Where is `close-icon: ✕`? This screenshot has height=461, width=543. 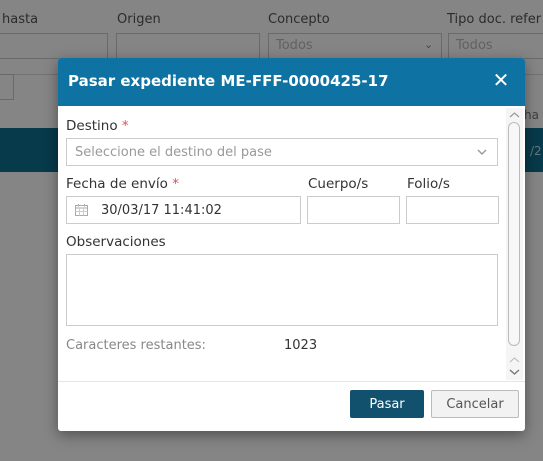
close-icon: ✕ is located at coordinates (501, 80).